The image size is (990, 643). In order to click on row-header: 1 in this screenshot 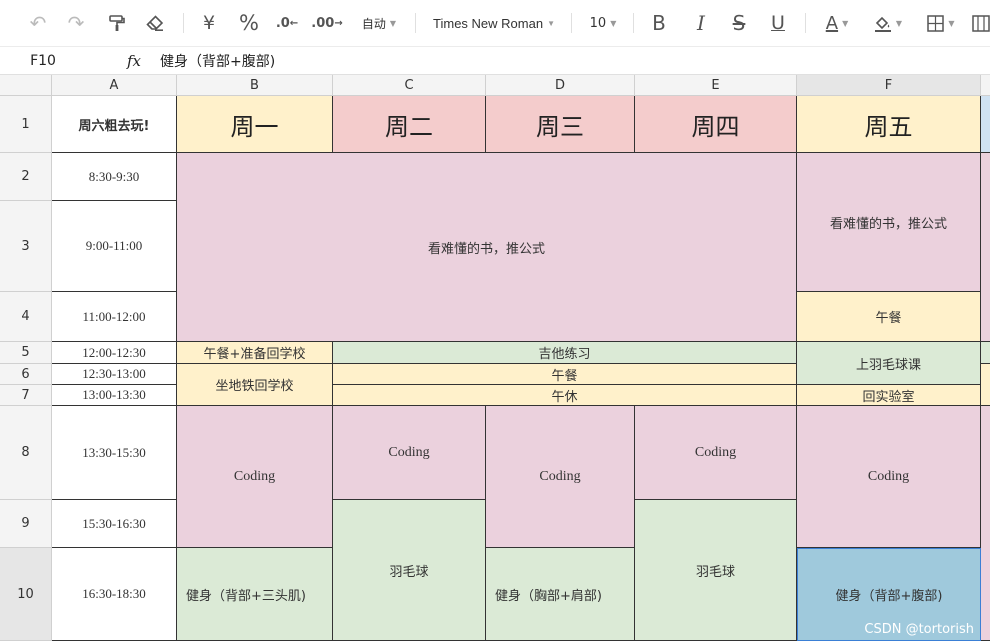, I will do `click(26, 124)`.